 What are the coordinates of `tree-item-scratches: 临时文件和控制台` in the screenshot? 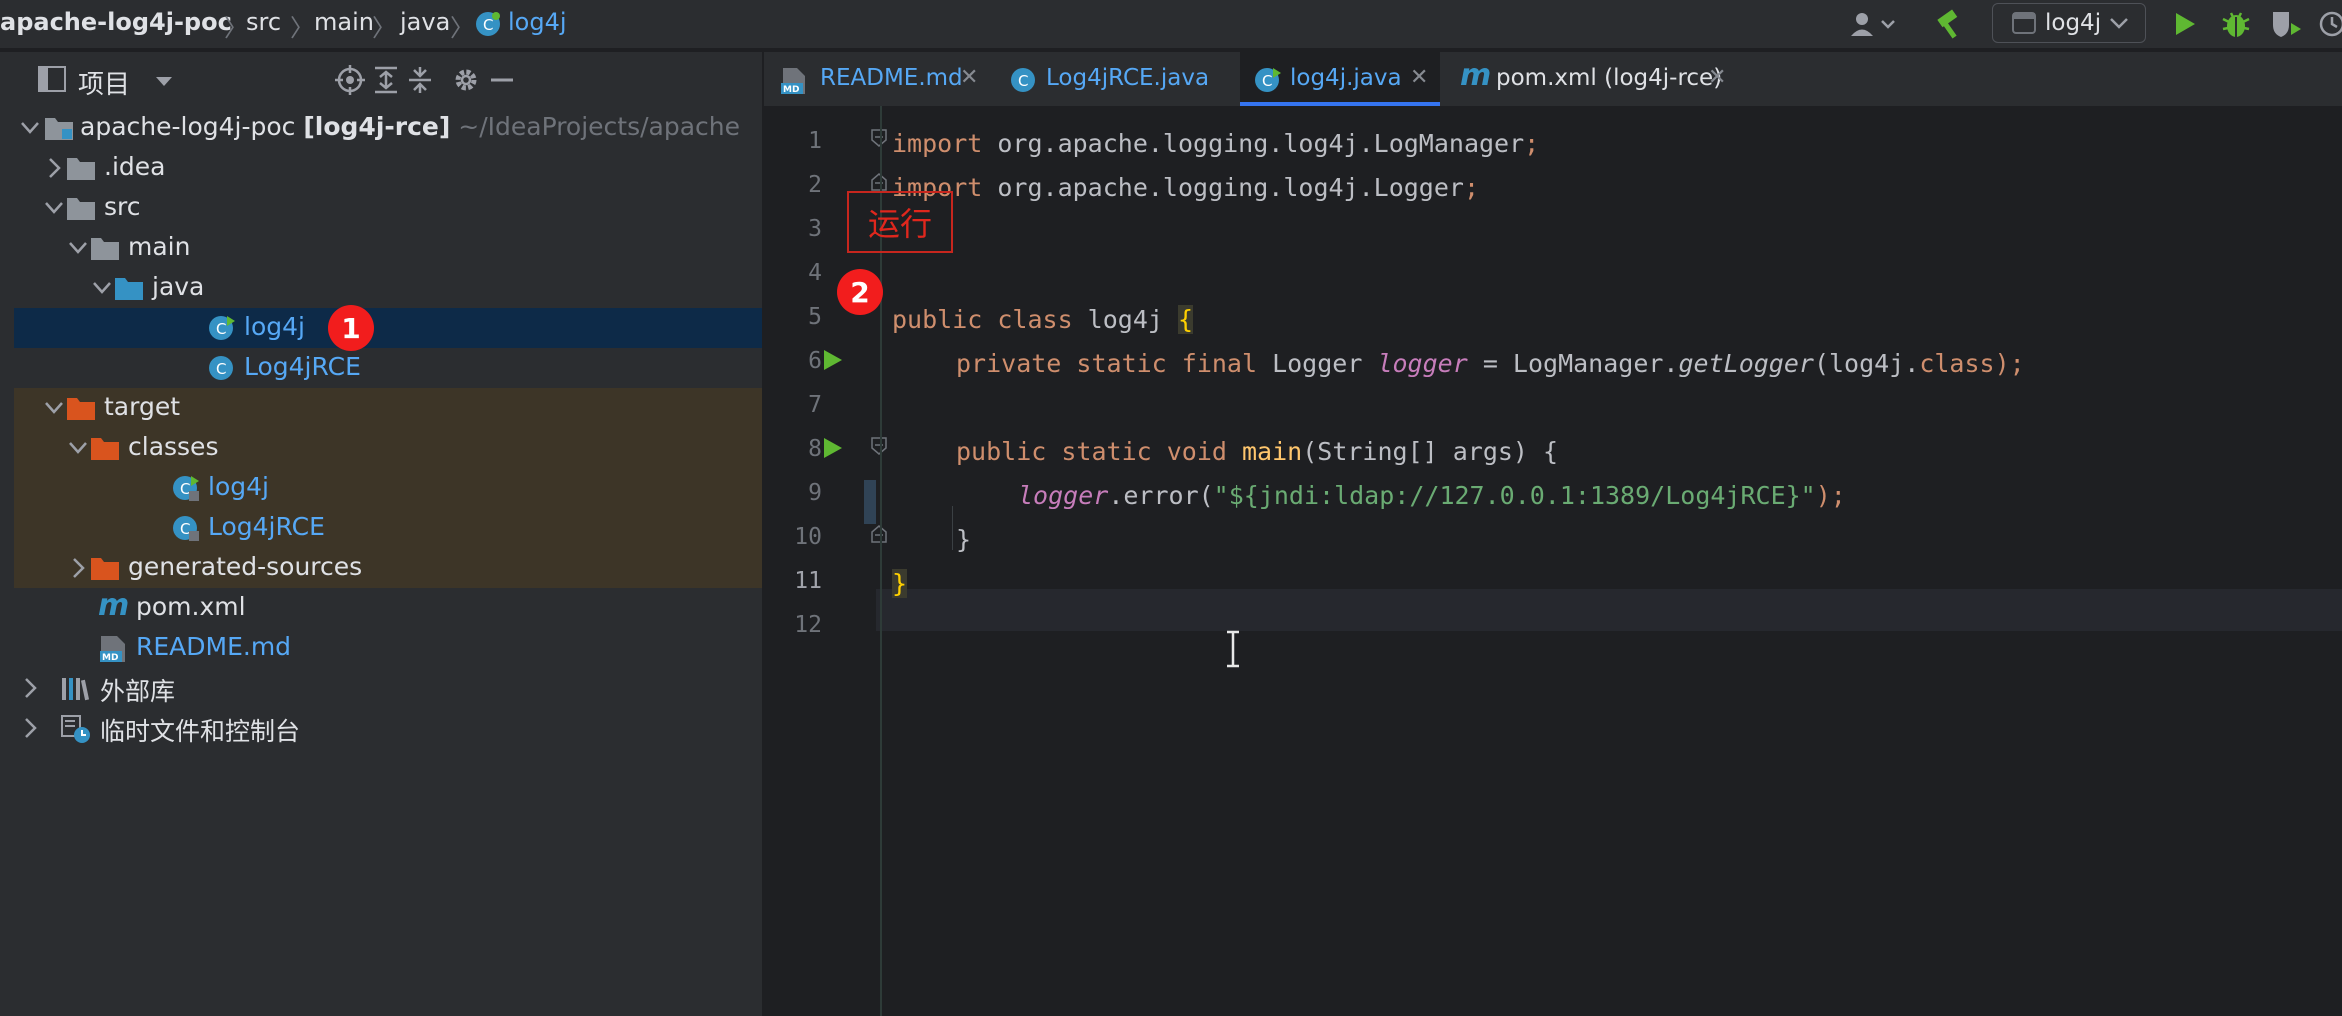 It's located at (388, 728).